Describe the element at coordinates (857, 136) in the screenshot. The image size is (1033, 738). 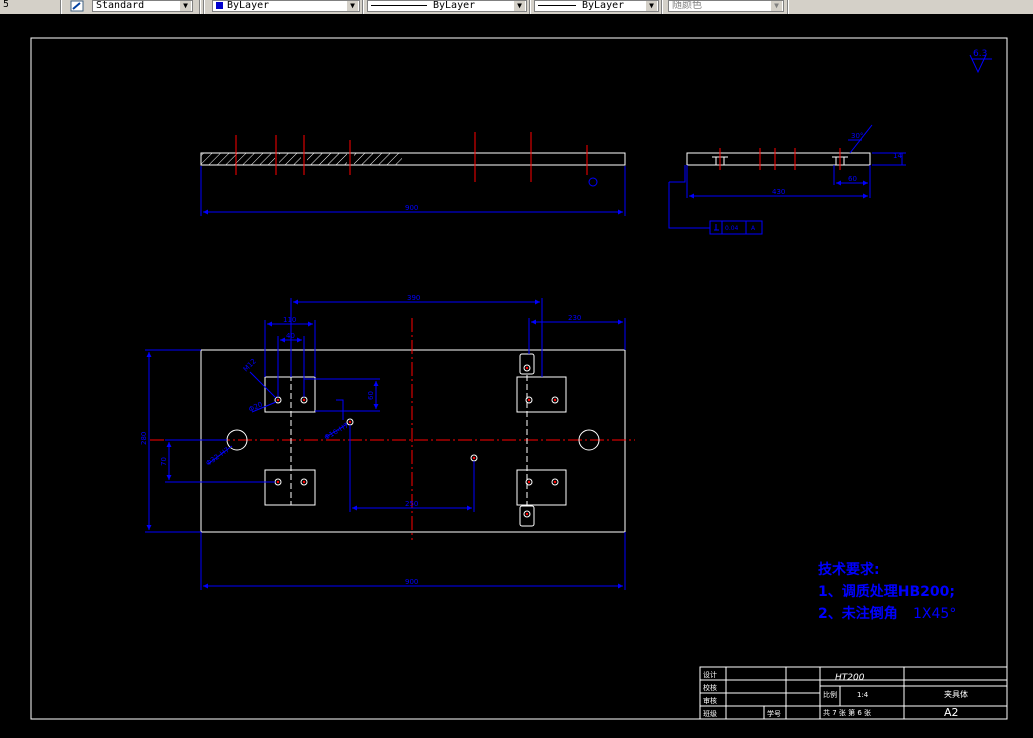
I see `dim-angle: 30°` at that location.